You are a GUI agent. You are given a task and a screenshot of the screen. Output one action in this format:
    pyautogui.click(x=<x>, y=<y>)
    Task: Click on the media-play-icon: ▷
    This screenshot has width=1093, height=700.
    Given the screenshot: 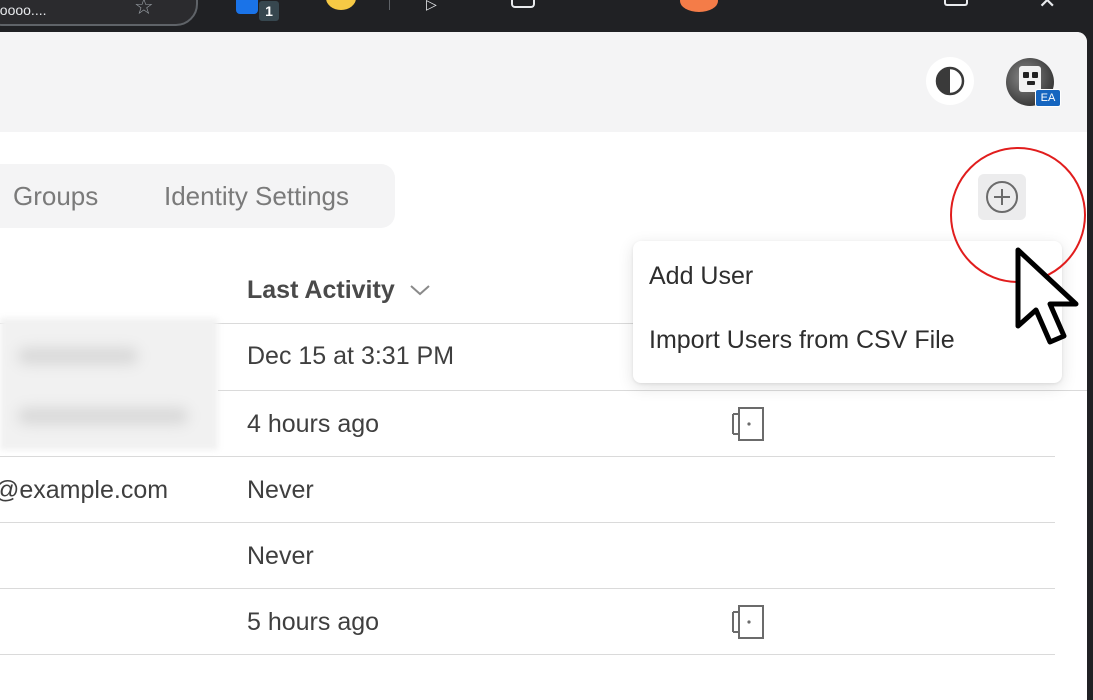 What is the action you would take?
    pyautogui.click(x=431, y=6)
    